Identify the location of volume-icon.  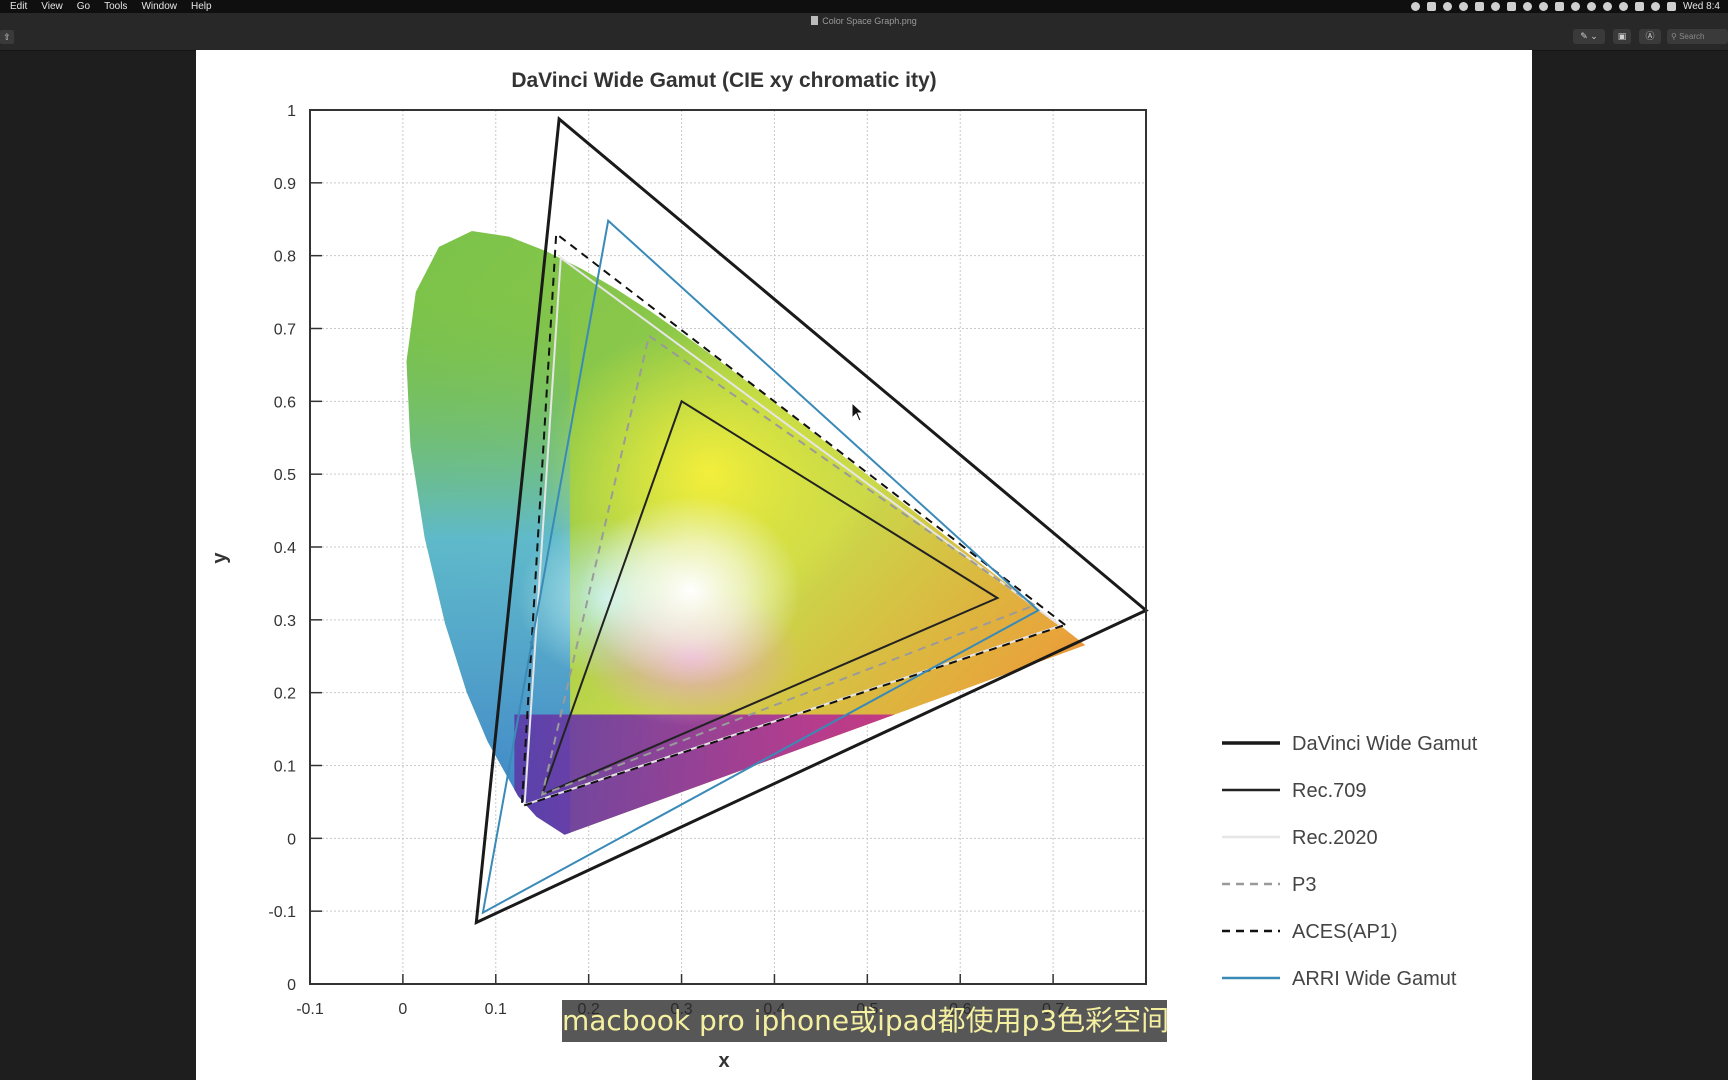
(1655, 6).